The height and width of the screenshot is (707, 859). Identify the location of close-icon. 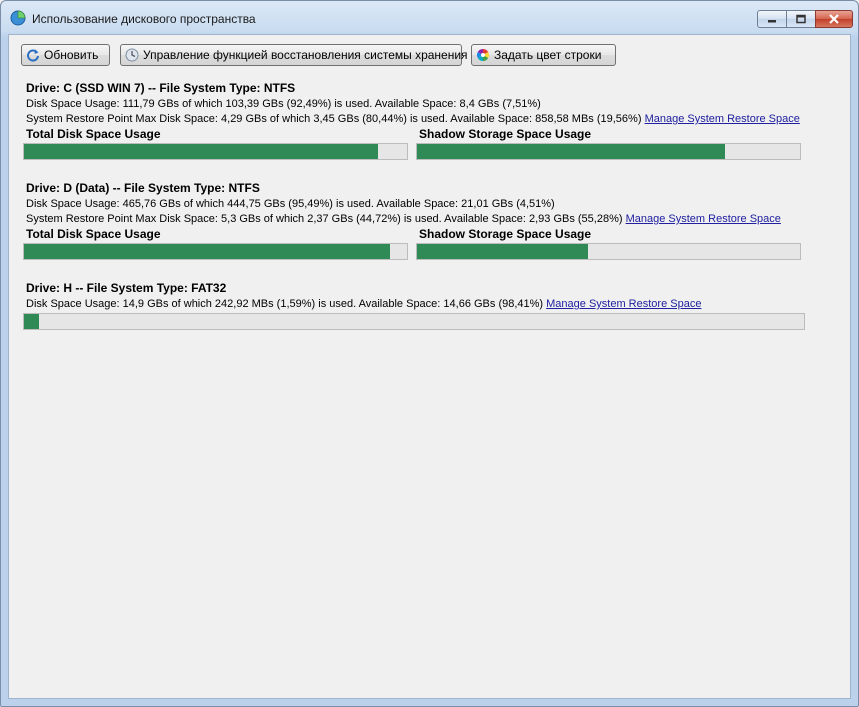
(834, 19).